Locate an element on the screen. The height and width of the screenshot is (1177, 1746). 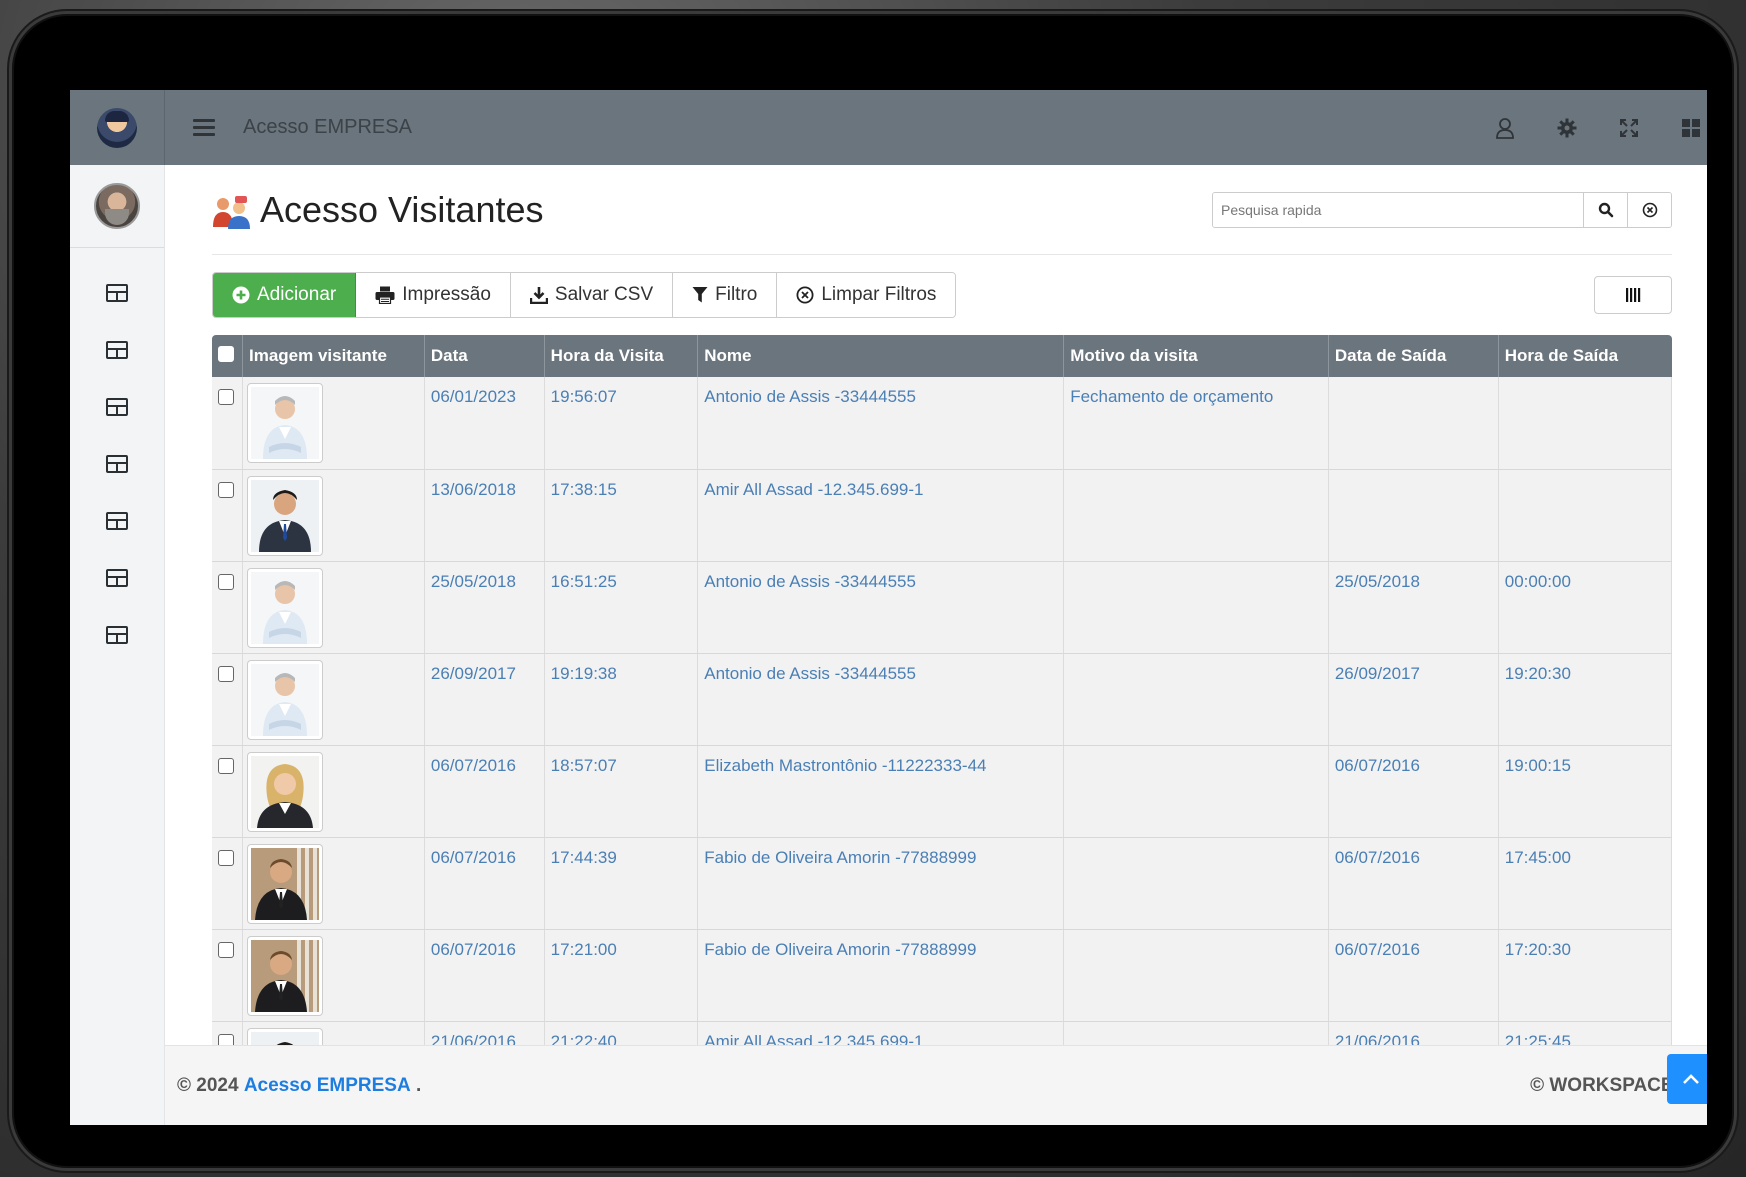
column-header: Hora da Visita is located at coordinates (621, 356).